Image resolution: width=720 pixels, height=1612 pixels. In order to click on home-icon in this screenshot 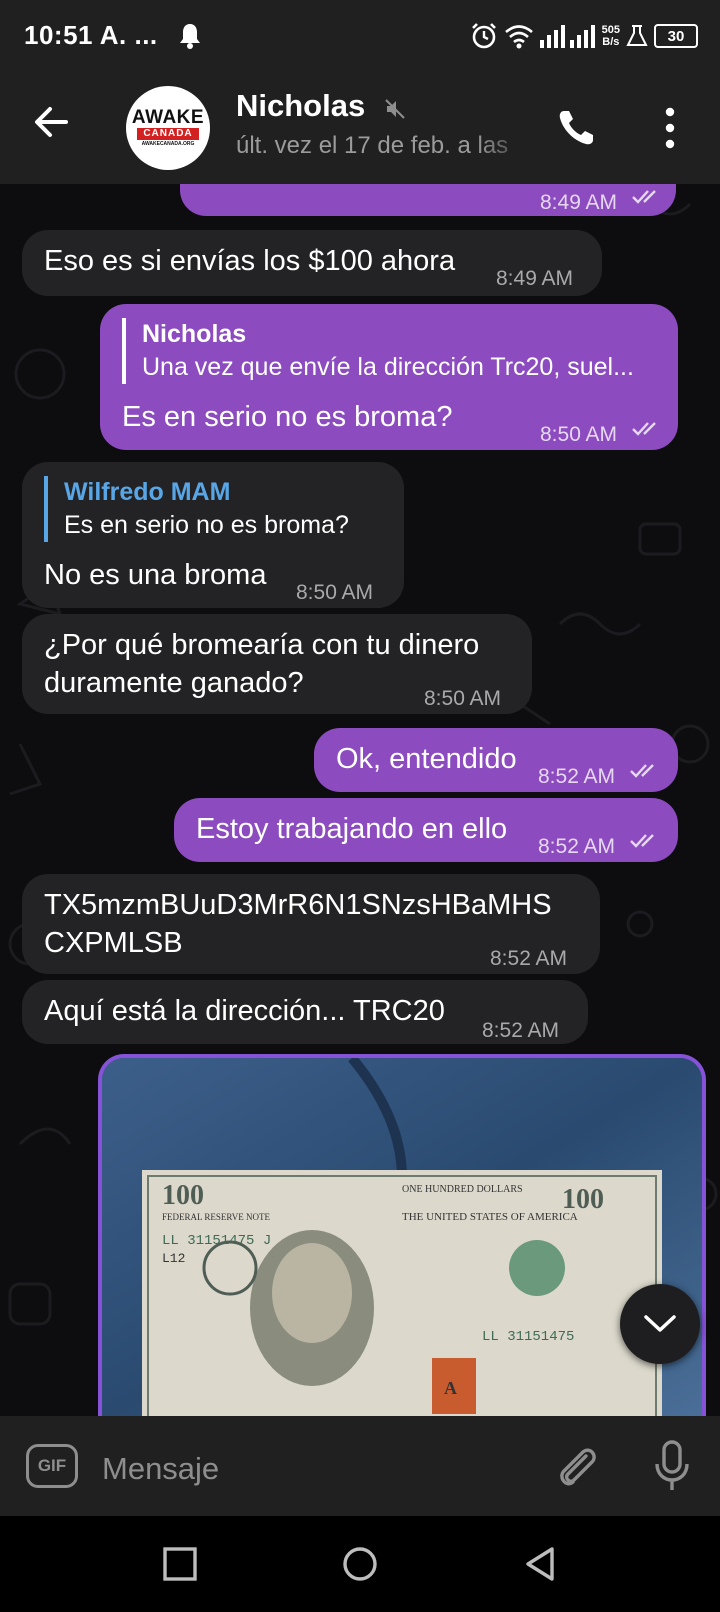, I will do `click(360, 1564)`.